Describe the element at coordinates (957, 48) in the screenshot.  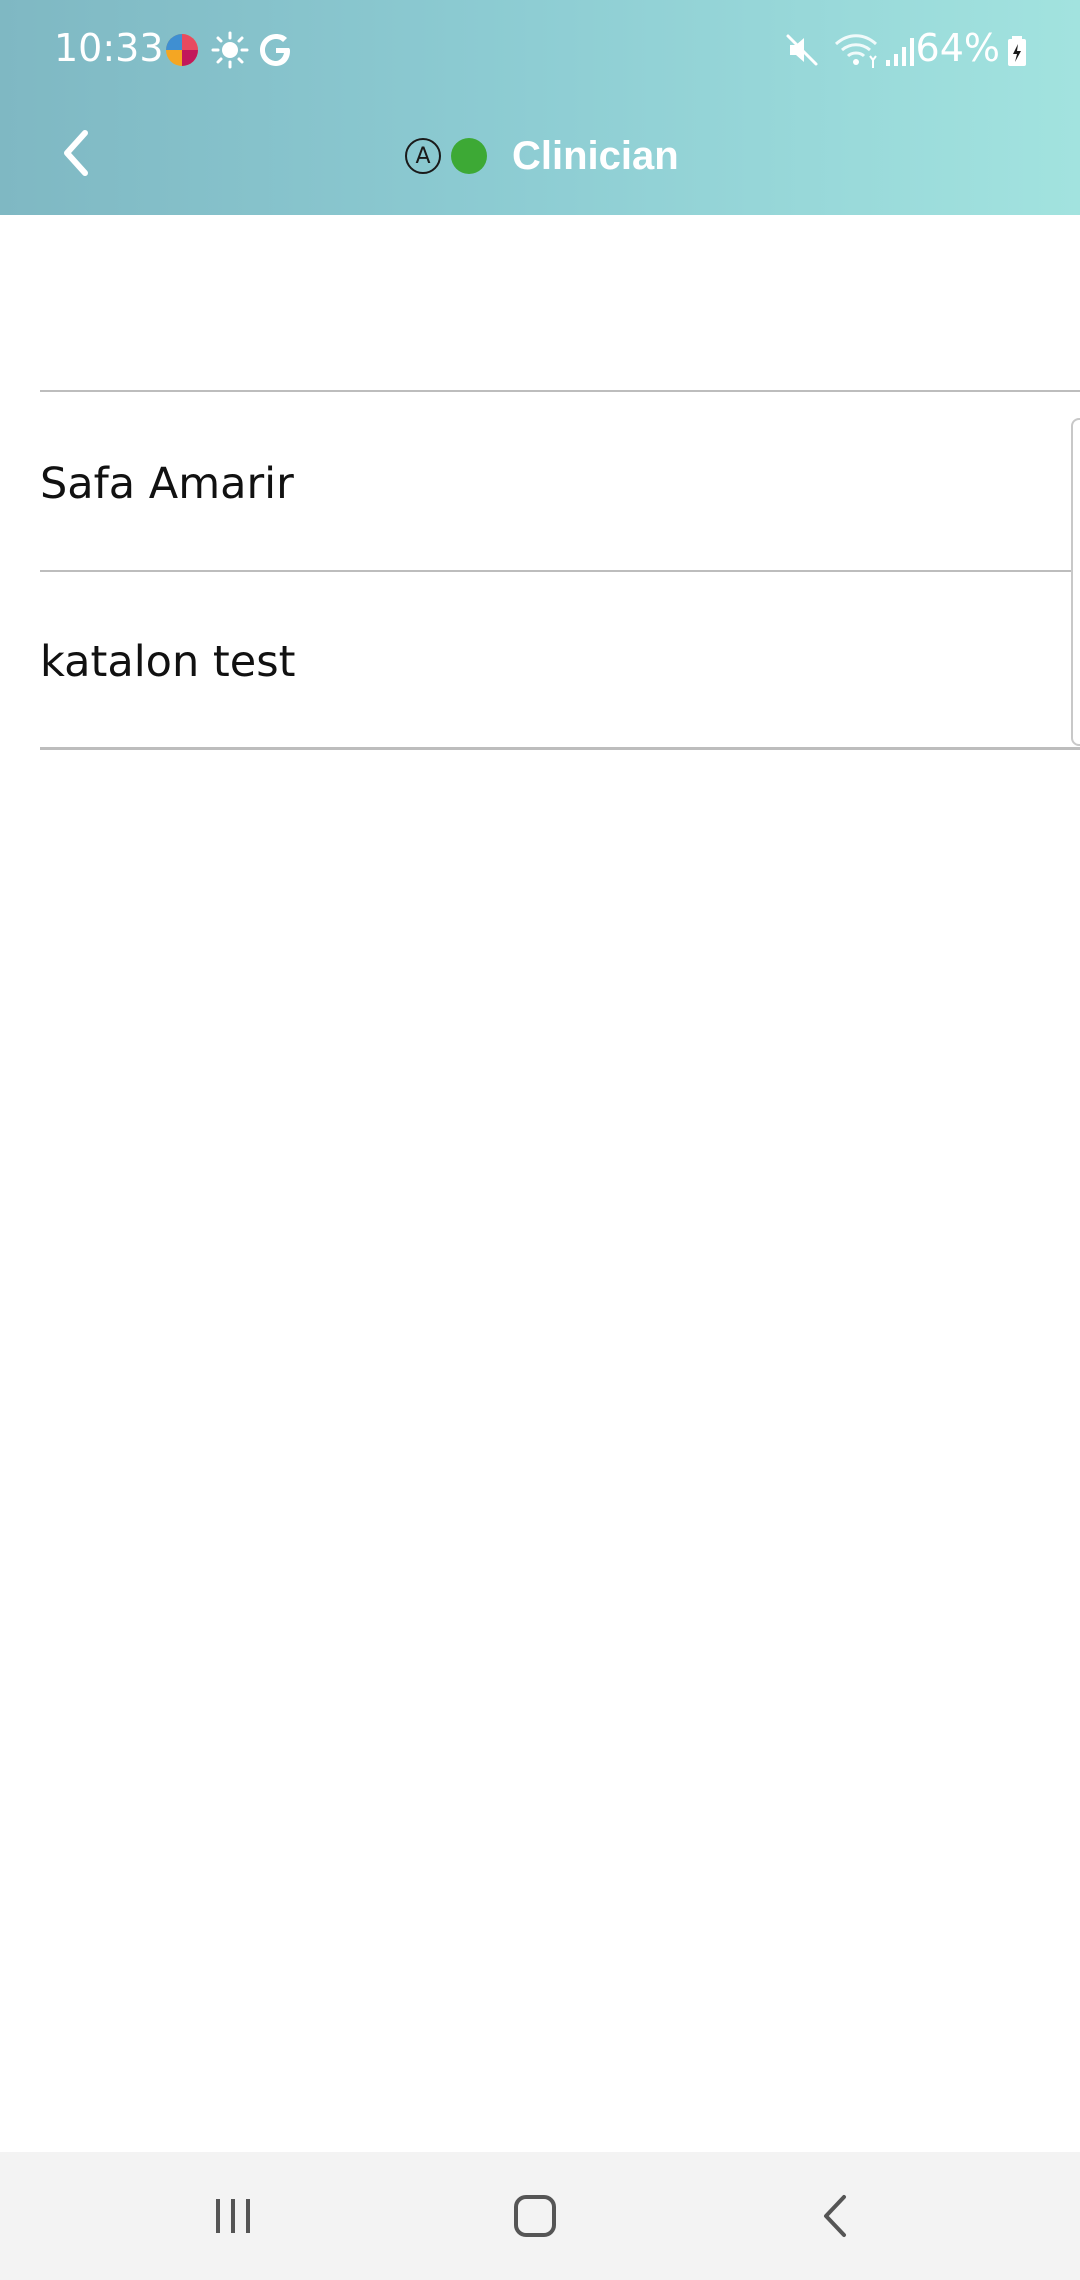
I see `battery-percent: 64%` at that location.